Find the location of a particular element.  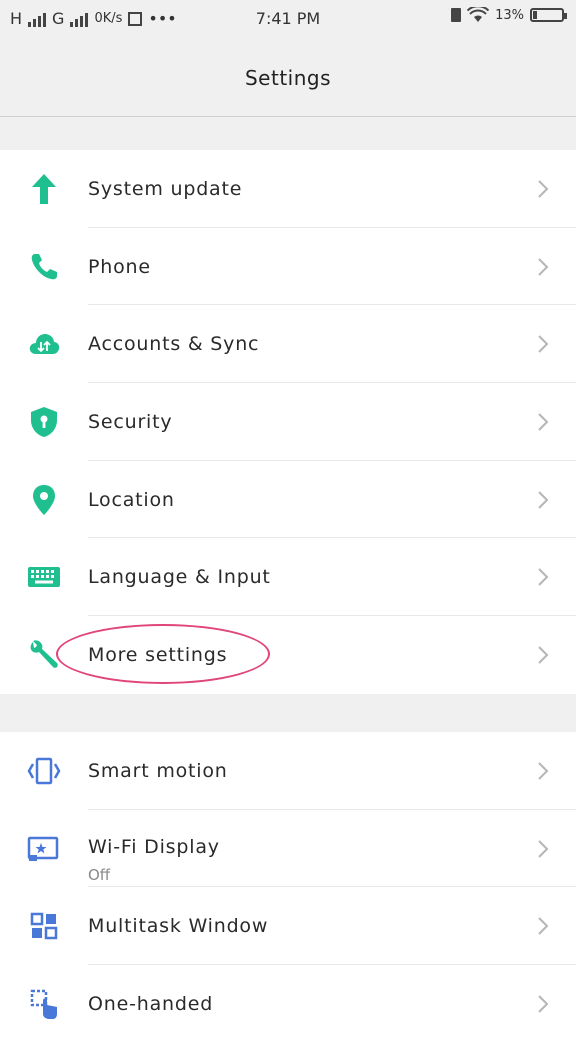

battery-percent: 13% is located at coordinates (509, 15).